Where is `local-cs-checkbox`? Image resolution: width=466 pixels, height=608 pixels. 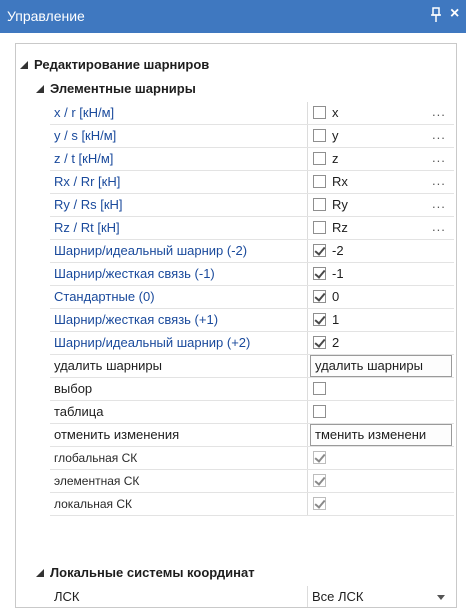
local-cs-checkbox is located at coordinates (319, 503).